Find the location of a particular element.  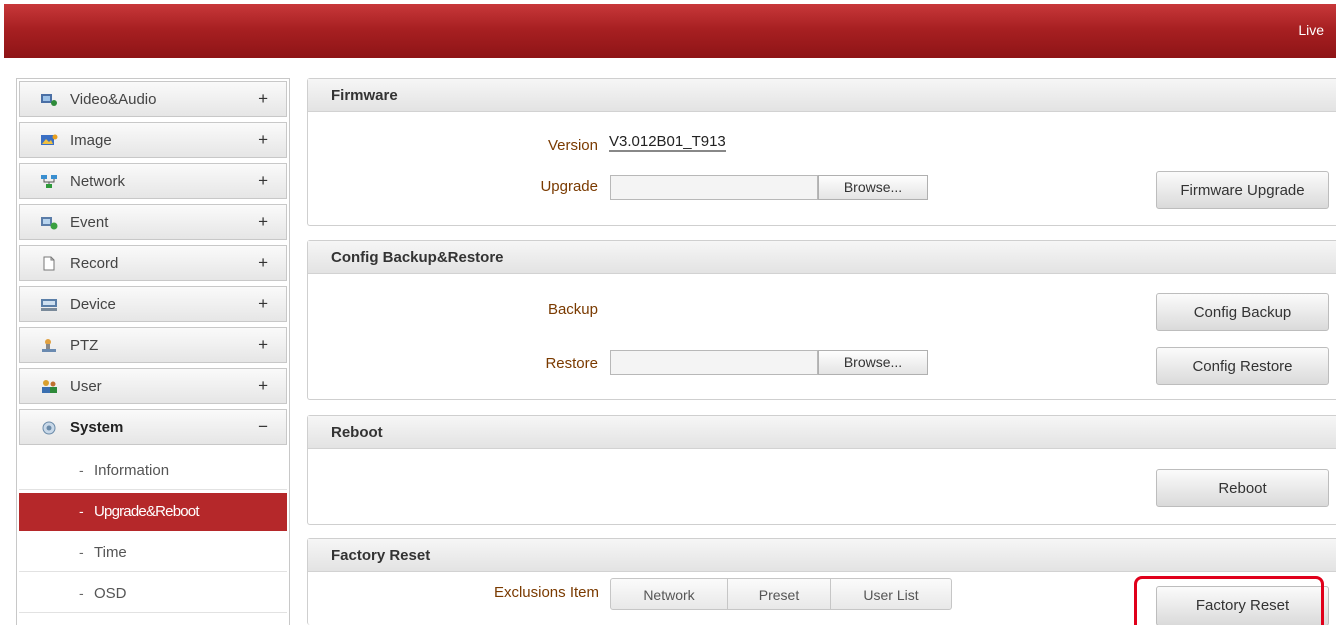

network-icon is located at coordinates (49, 181).